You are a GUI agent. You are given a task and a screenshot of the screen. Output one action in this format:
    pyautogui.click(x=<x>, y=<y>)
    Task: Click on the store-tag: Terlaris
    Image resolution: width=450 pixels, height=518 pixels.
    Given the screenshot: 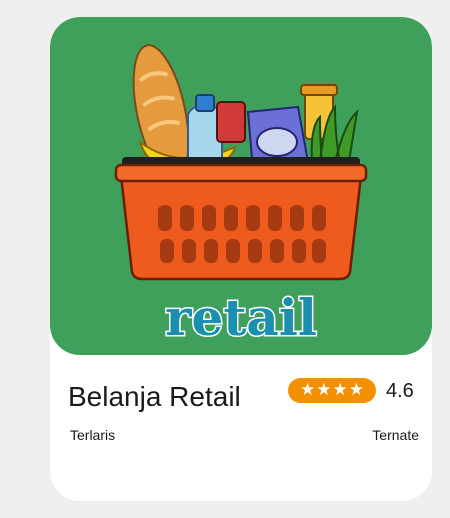 What is the action you would take?
    pyautogui.click(x=93, y=435)
    